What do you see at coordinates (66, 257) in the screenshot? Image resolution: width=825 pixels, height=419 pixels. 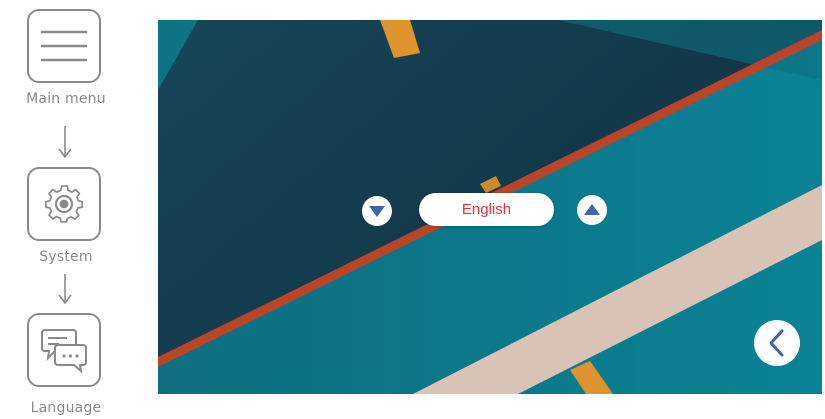 I see `system-label: System` at bounding box center [66, 257].